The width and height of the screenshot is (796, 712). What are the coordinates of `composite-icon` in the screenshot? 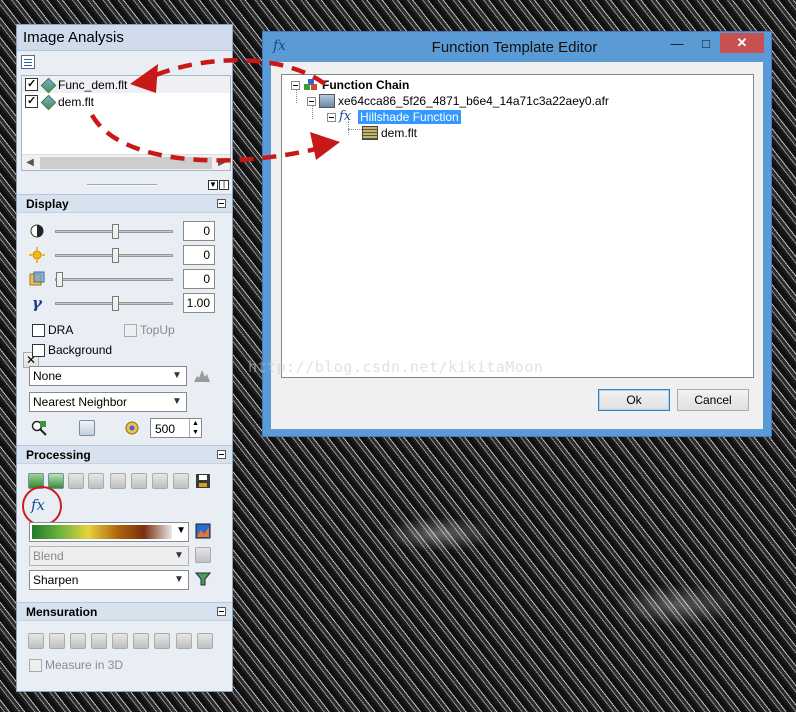 It's located at (160, 481).